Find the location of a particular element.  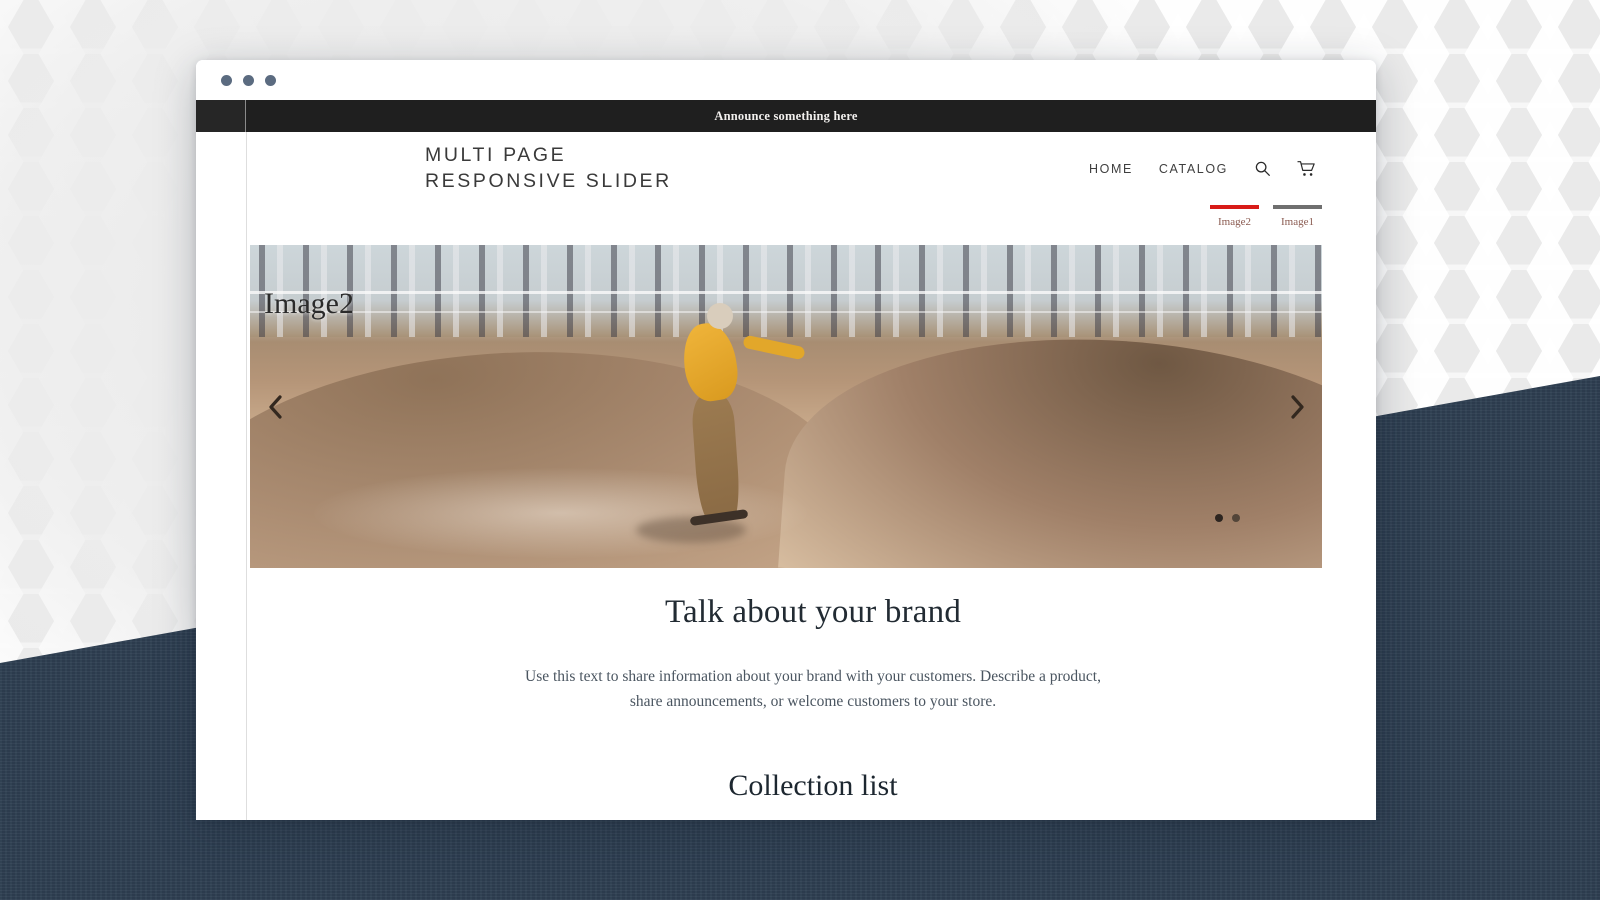

nav-link-home: HOME is located at coordinates (1111, 169).